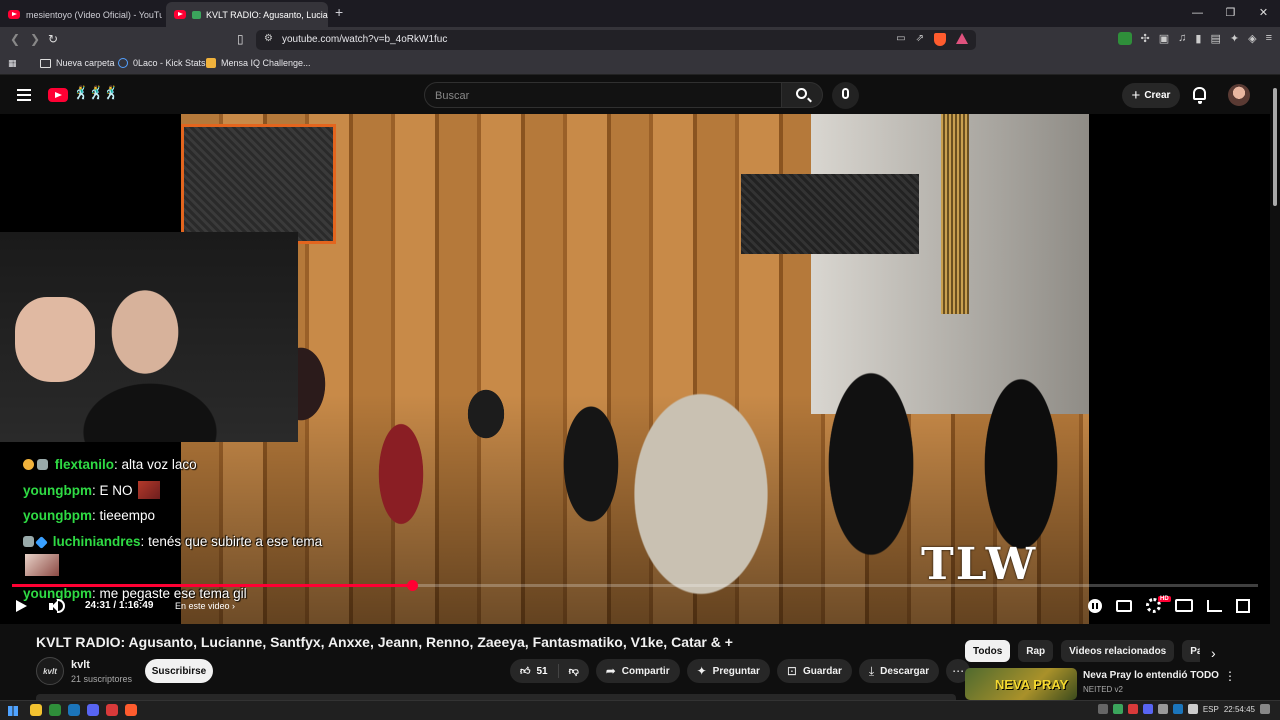 This screenshot has height=720, width=1280. What do you see at coordinates (1197, 13) in the screenshot?
I see `minimize-icon: —` at bounding box center [1197, 13].